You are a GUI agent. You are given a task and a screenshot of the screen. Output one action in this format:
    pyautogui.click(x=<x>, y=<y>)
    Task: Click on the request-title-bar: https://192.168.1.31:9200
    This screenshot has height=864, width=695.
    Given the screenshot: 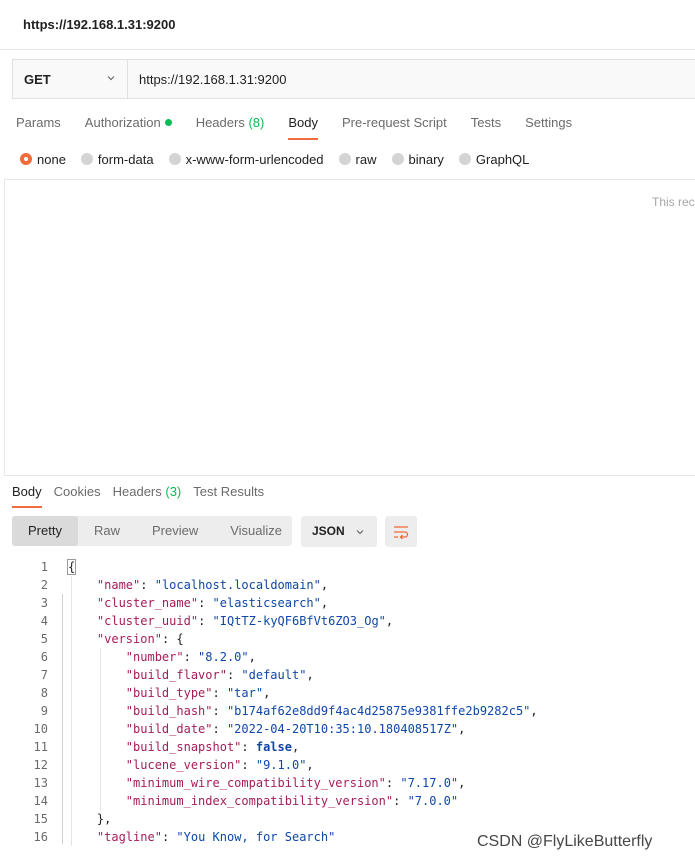 What is the action you would take?
    pyautogui.click(x=347, y=25)
    